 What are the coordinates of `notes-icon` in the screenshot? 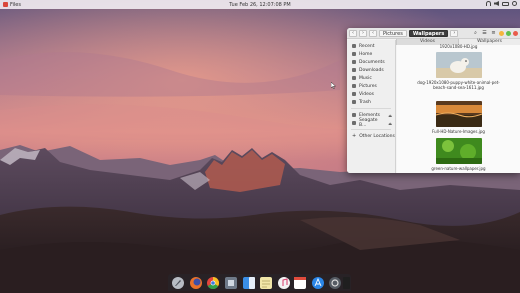 It's located at (266, 283).